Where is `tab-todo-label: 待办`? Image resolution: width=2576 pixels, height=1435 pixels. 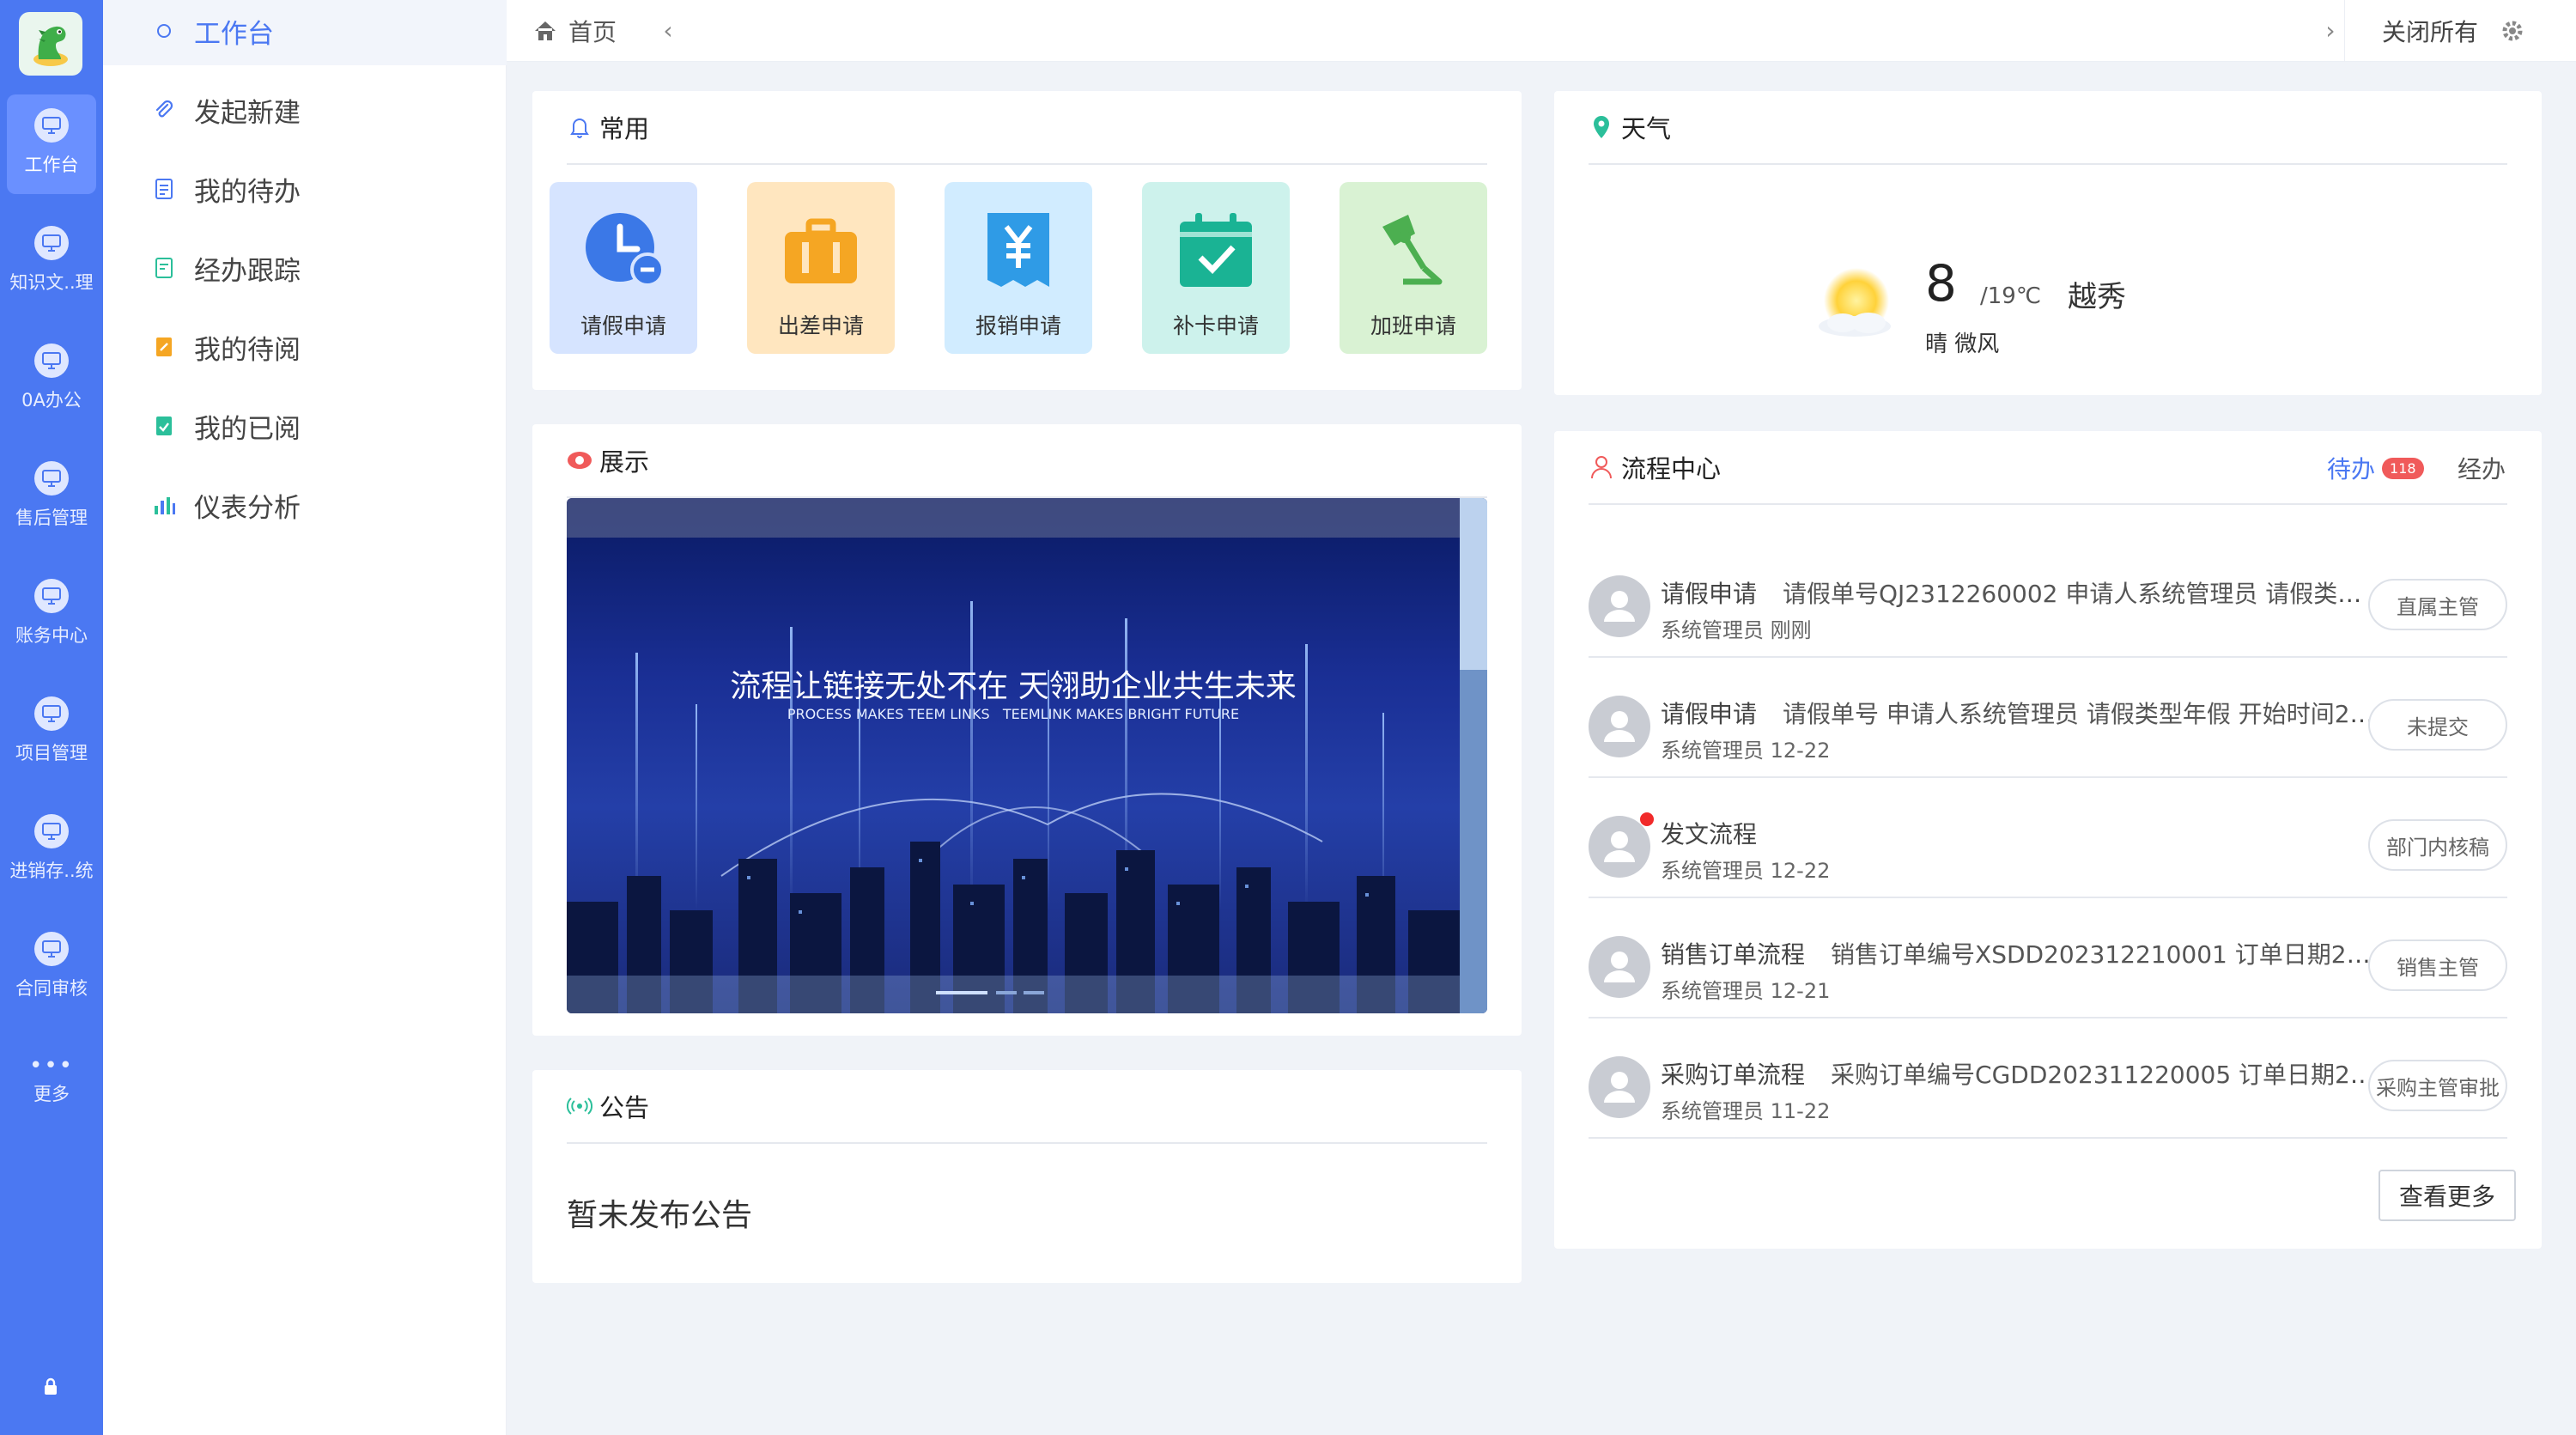
tab-todo-label: 待办 is located at coordinates (2351, 469).